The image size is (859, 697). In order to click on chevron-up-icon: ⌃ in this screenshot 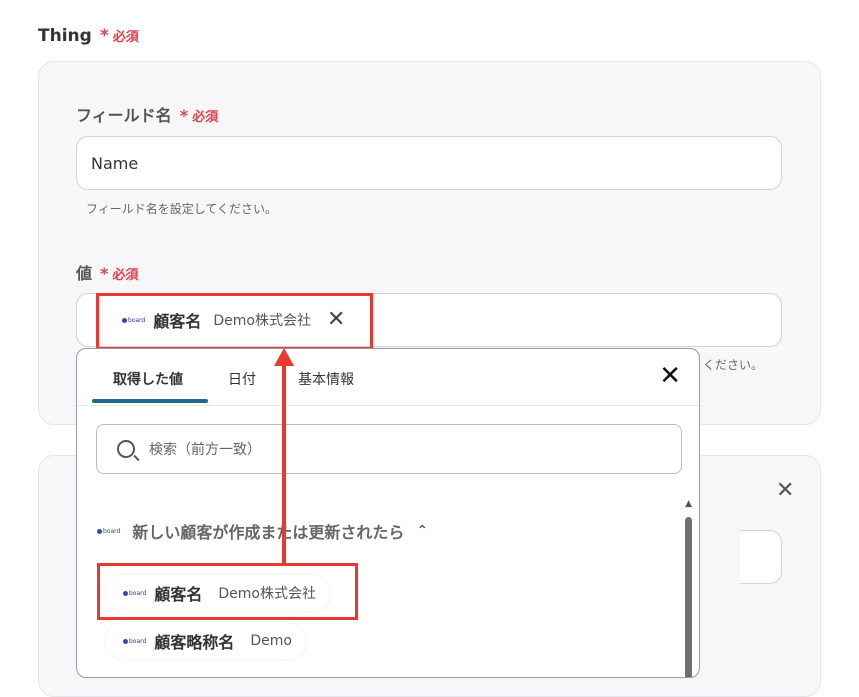, I will do `click(422, 531)`.